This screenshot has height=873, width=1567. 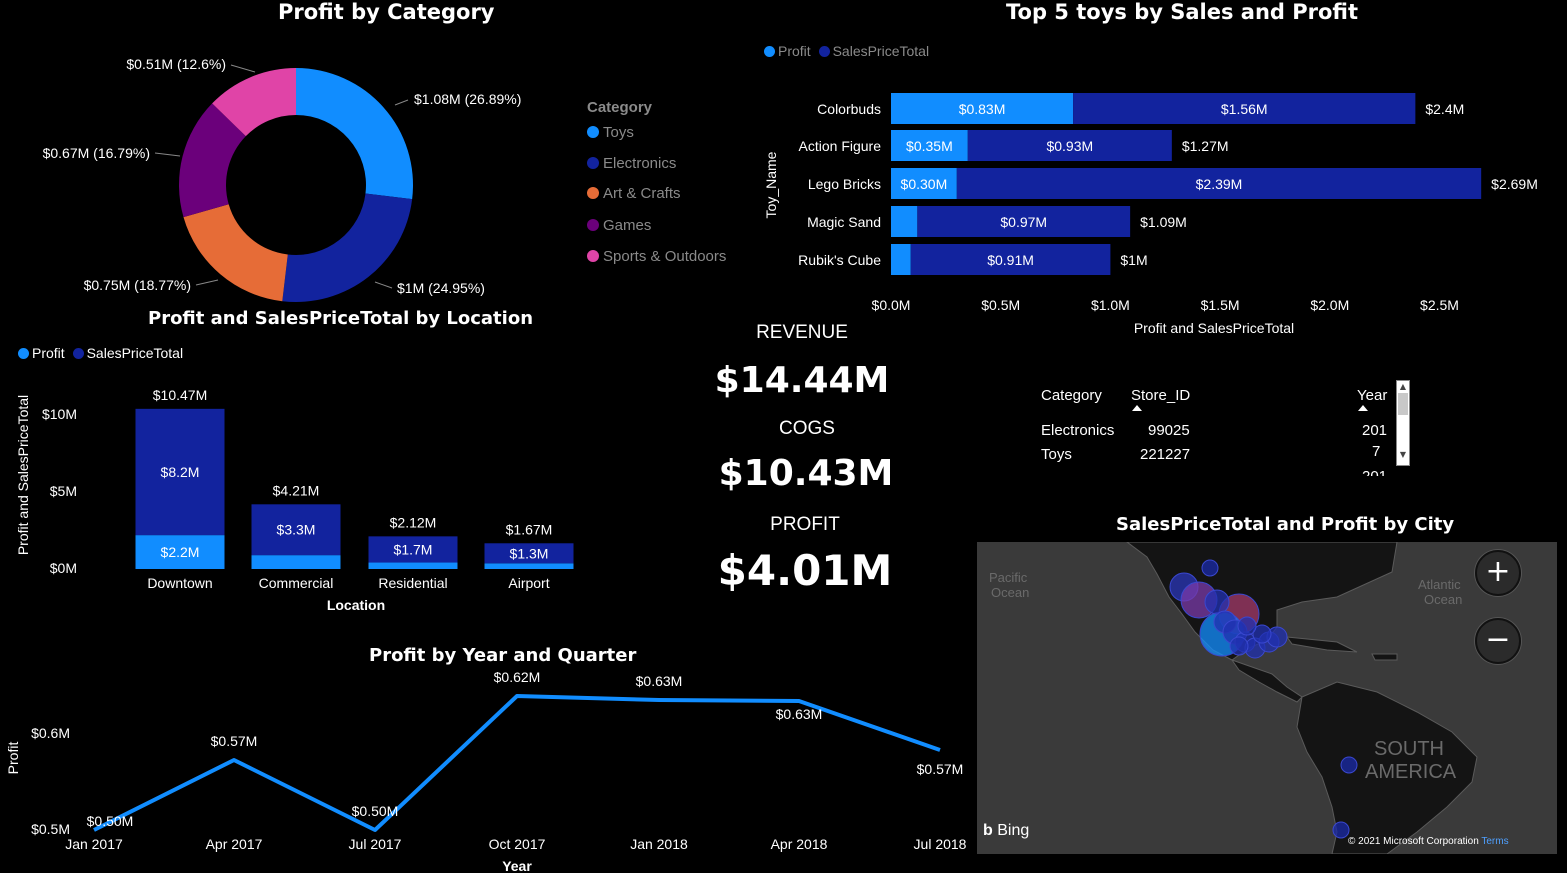 What do you see at coordinates (50, 829) in the screenshot?
I see `line-y-tick: $0.5M` at bounding box center [50, 829].